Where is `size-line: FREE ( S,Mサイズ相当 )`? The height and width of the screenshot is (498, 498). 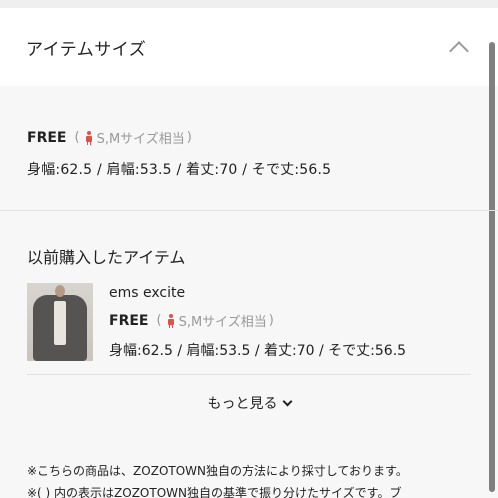 size-line: FREE ( S,Mサイズ相当 ) is located at coordinates (179, 138).